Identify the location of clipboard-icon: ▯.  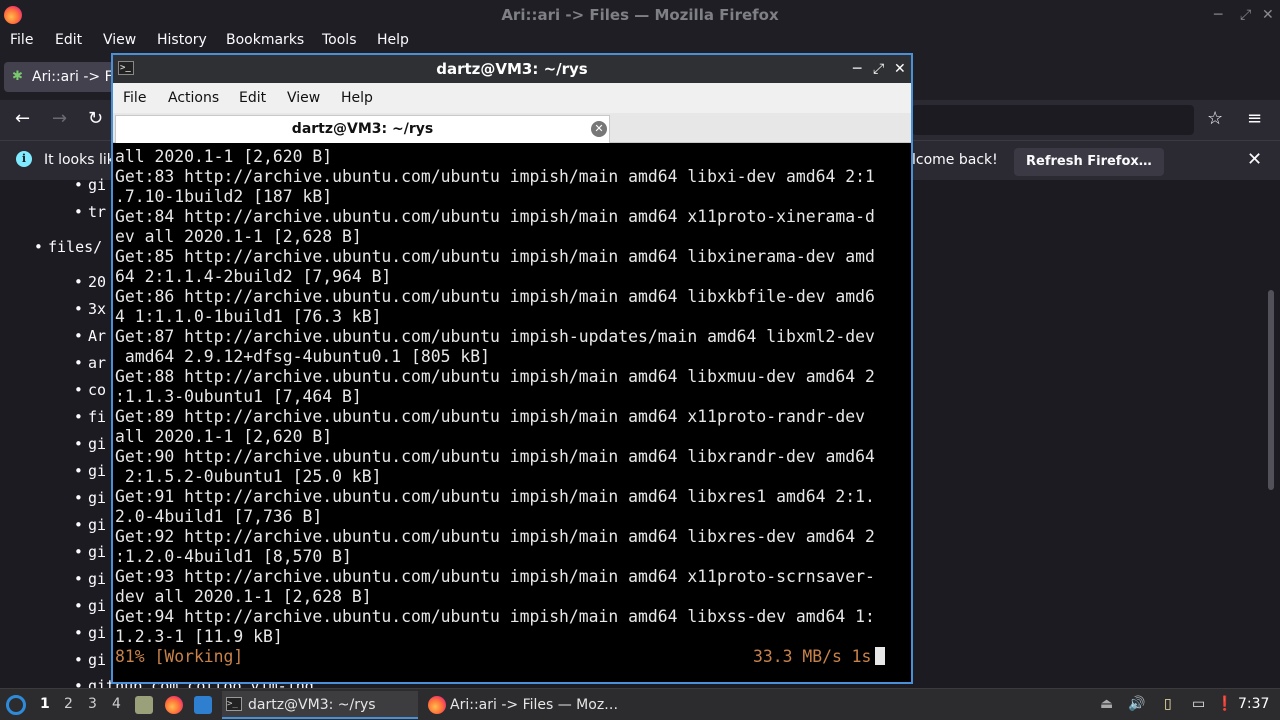
(1168, 704).